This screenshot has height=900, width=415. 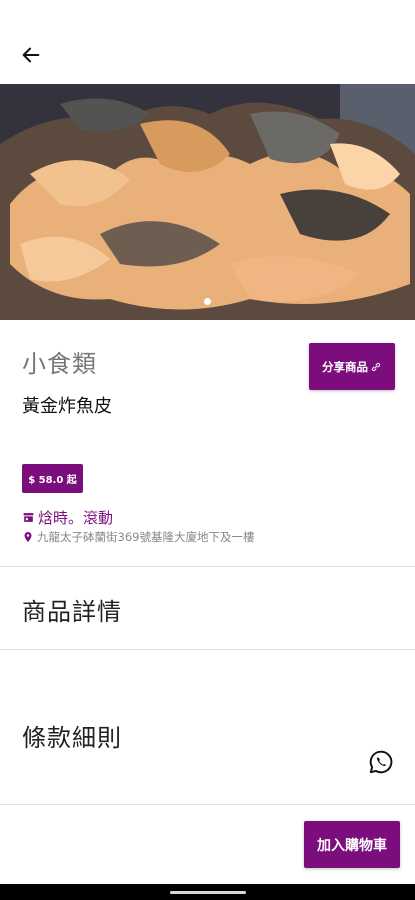 I want to click on home-handle, so click(x=208, y=892).